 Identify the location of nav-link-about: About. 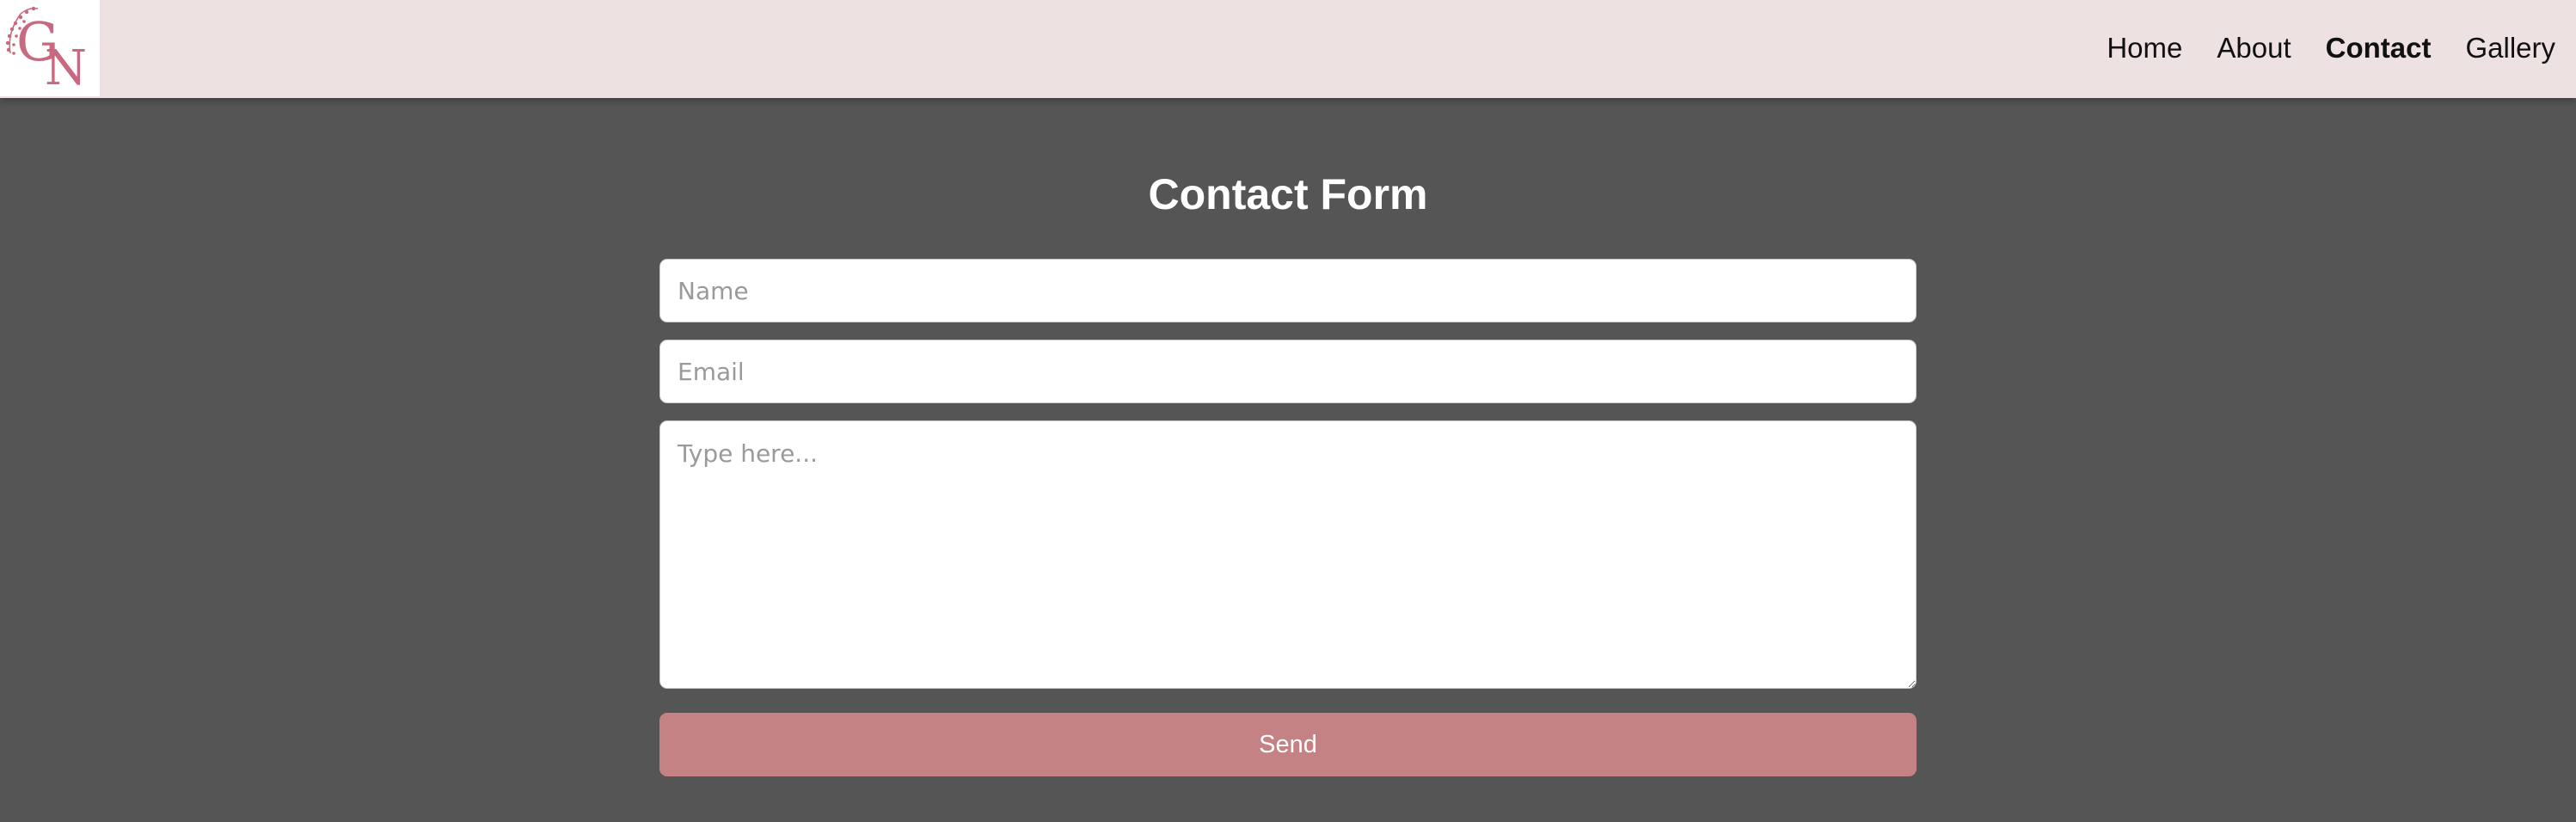
(2254, 48).